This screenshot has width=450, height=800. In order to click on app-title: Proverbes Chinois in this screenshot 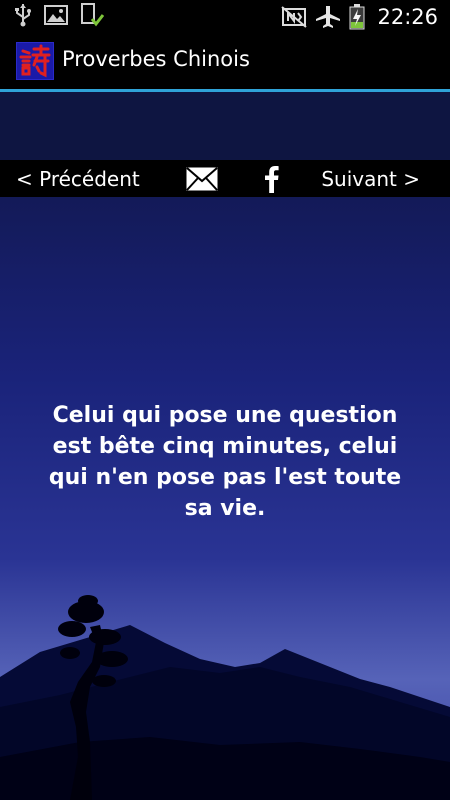, I will do `click(156, 59)`.